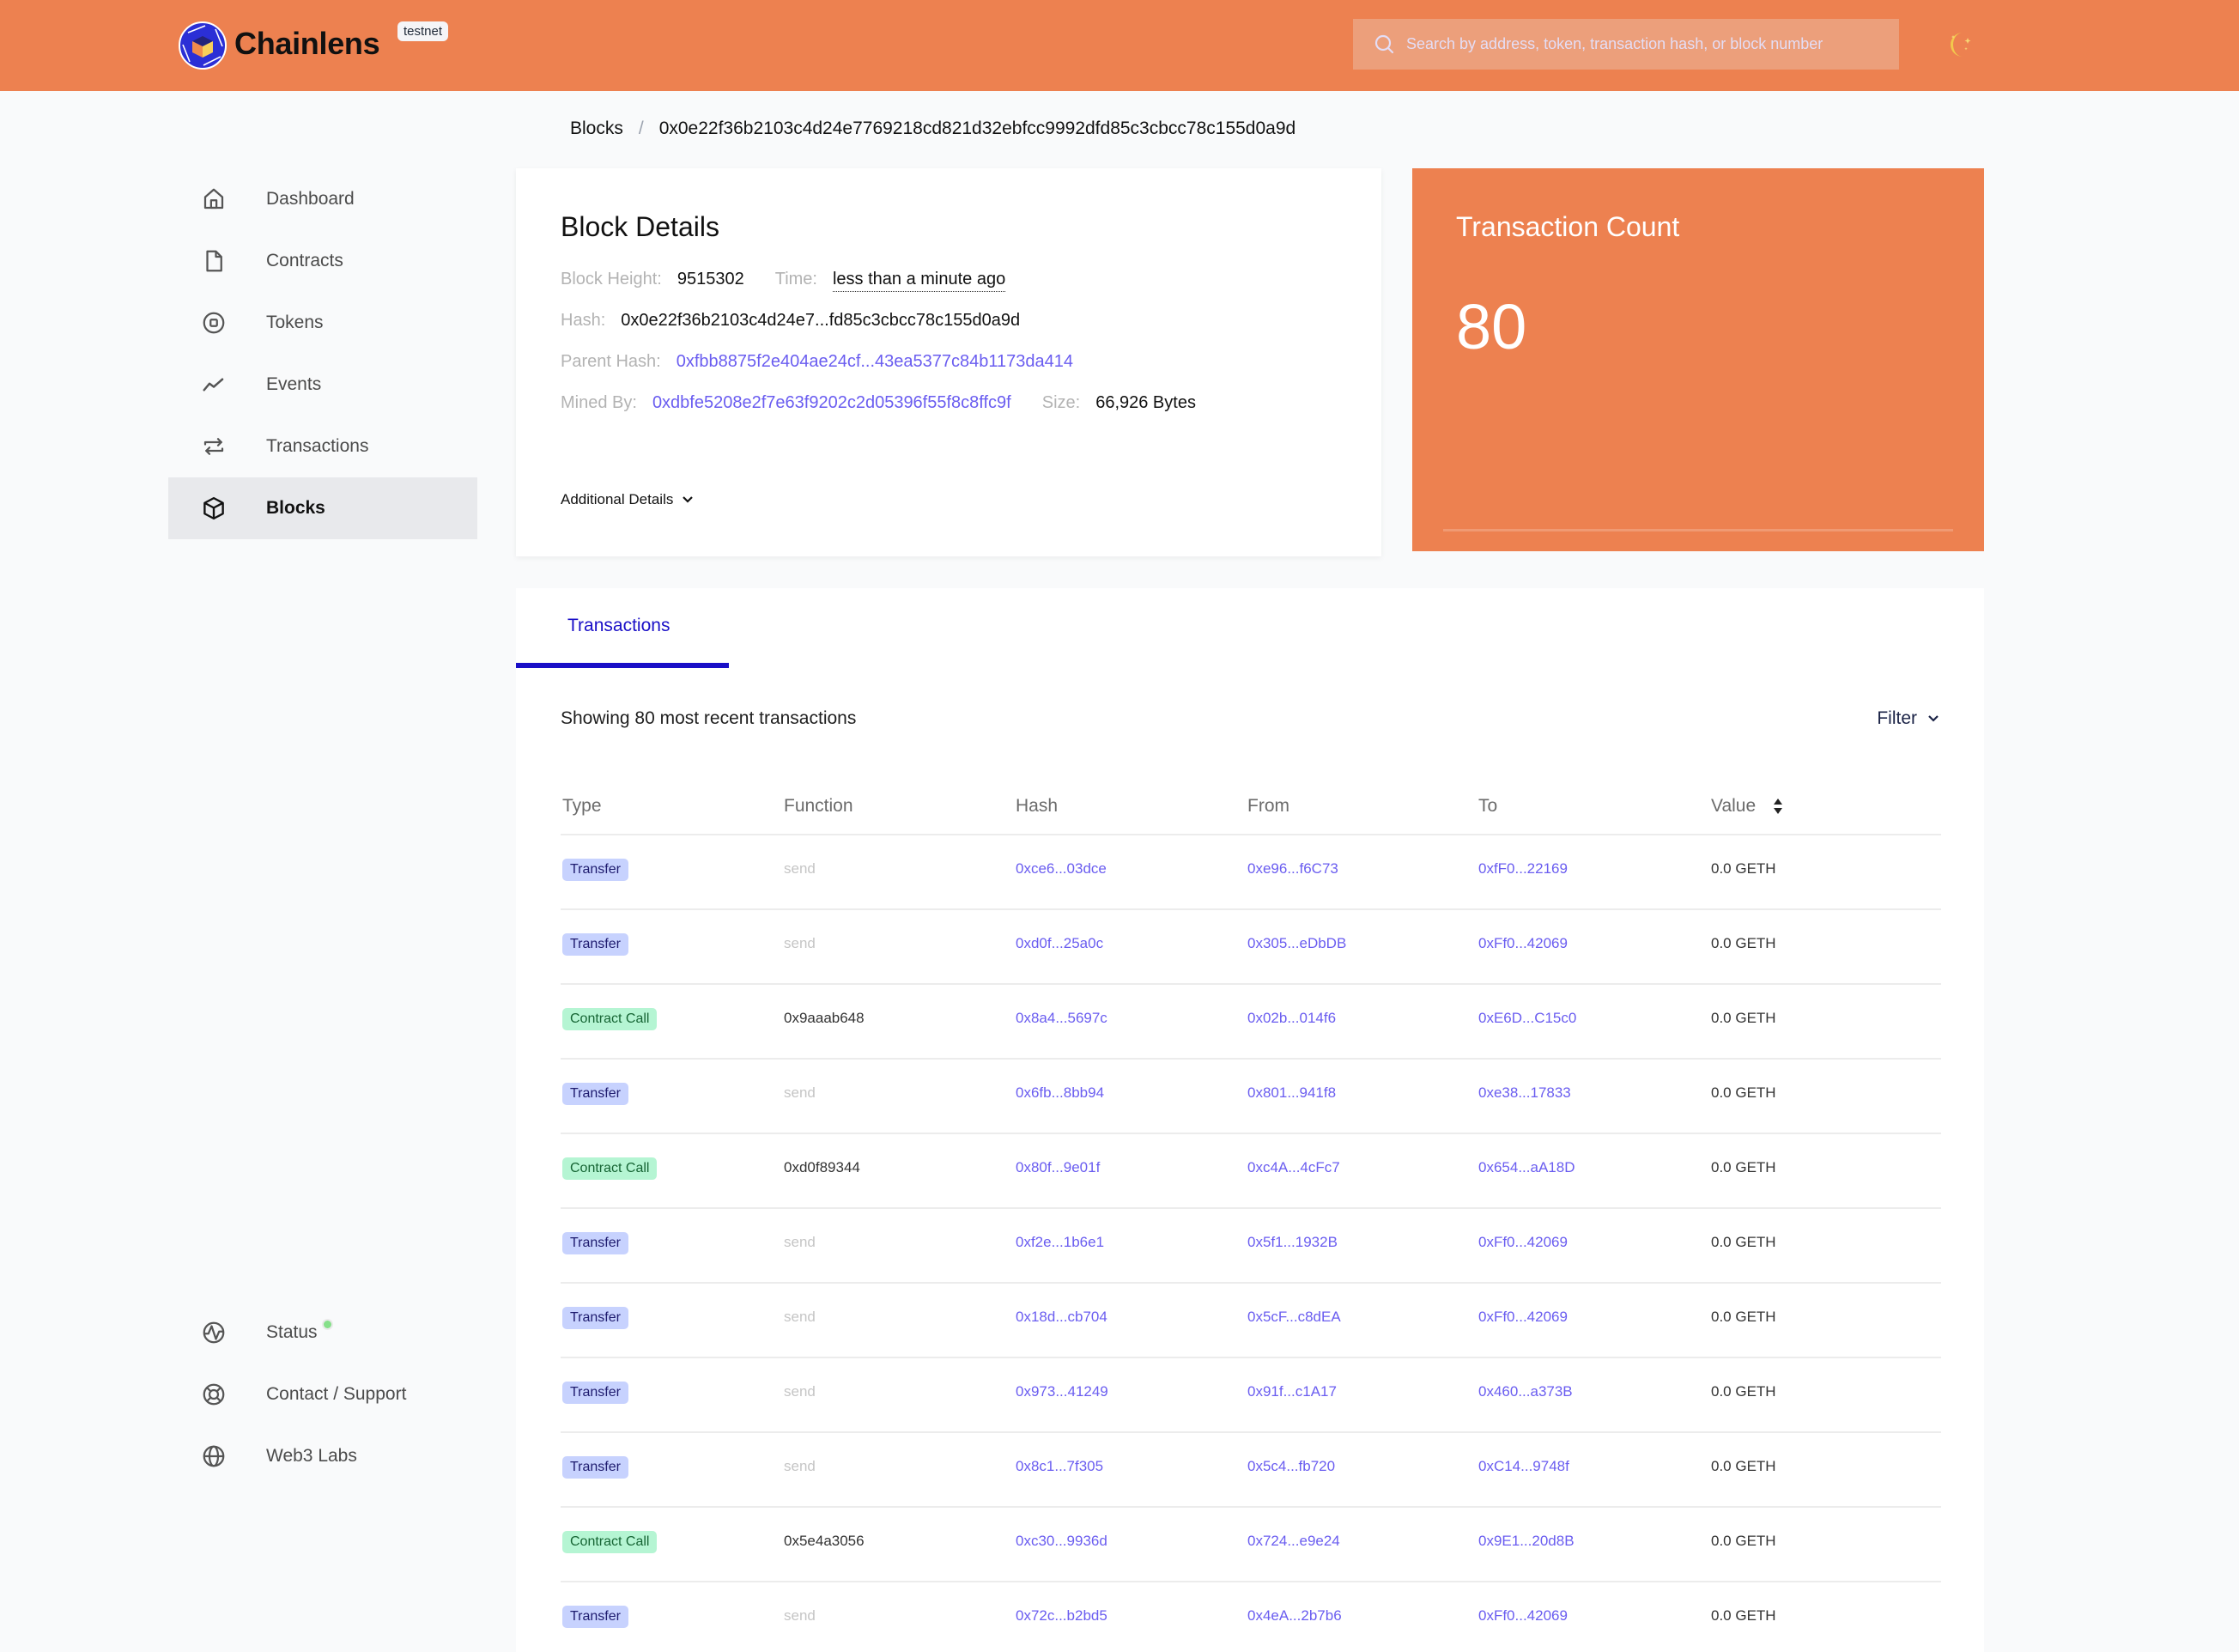  What do you see at coordinates (214, 323) in the screenshot?
I see `token-icon` at bounding box center [214, 323].